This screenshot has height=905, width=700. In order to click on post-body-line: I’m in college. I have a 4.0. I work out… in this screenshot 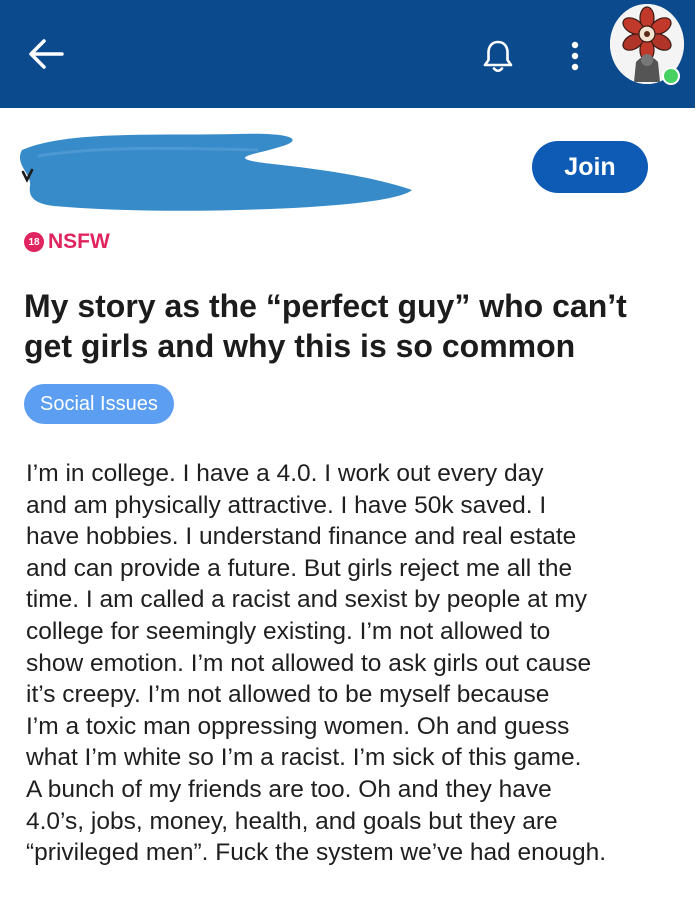, I will do `click(285, 473)`.